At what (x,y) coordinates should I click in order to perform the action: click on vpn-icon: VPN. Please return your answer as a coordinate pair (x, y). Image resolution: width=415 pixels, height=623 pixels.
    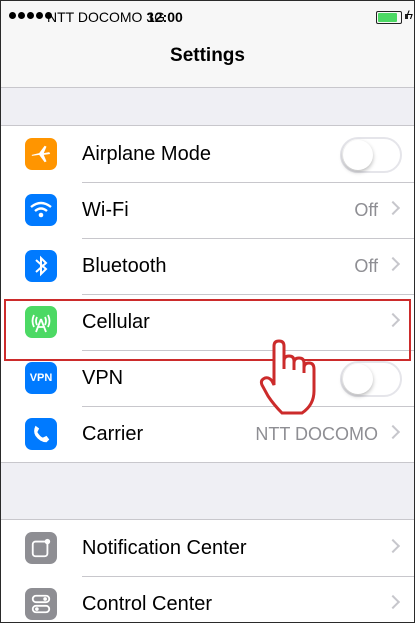
    Looking at the image, I should click on (41, 378).